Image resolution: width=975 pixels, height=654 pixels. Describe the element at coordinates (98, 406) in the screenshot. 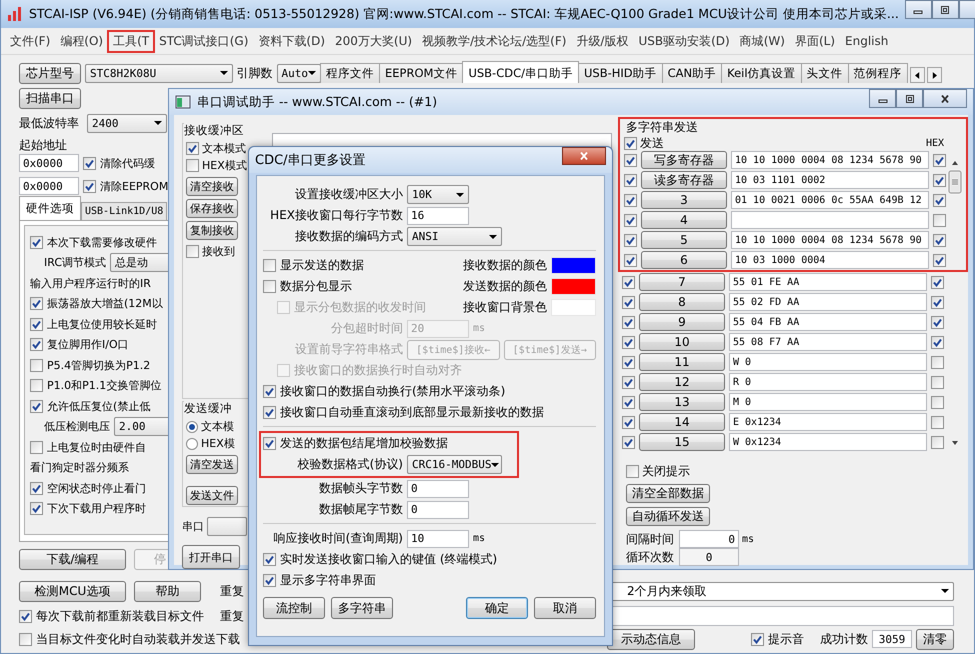

I see `checkbox-label: 允许低压复位(禁止低` at that location.